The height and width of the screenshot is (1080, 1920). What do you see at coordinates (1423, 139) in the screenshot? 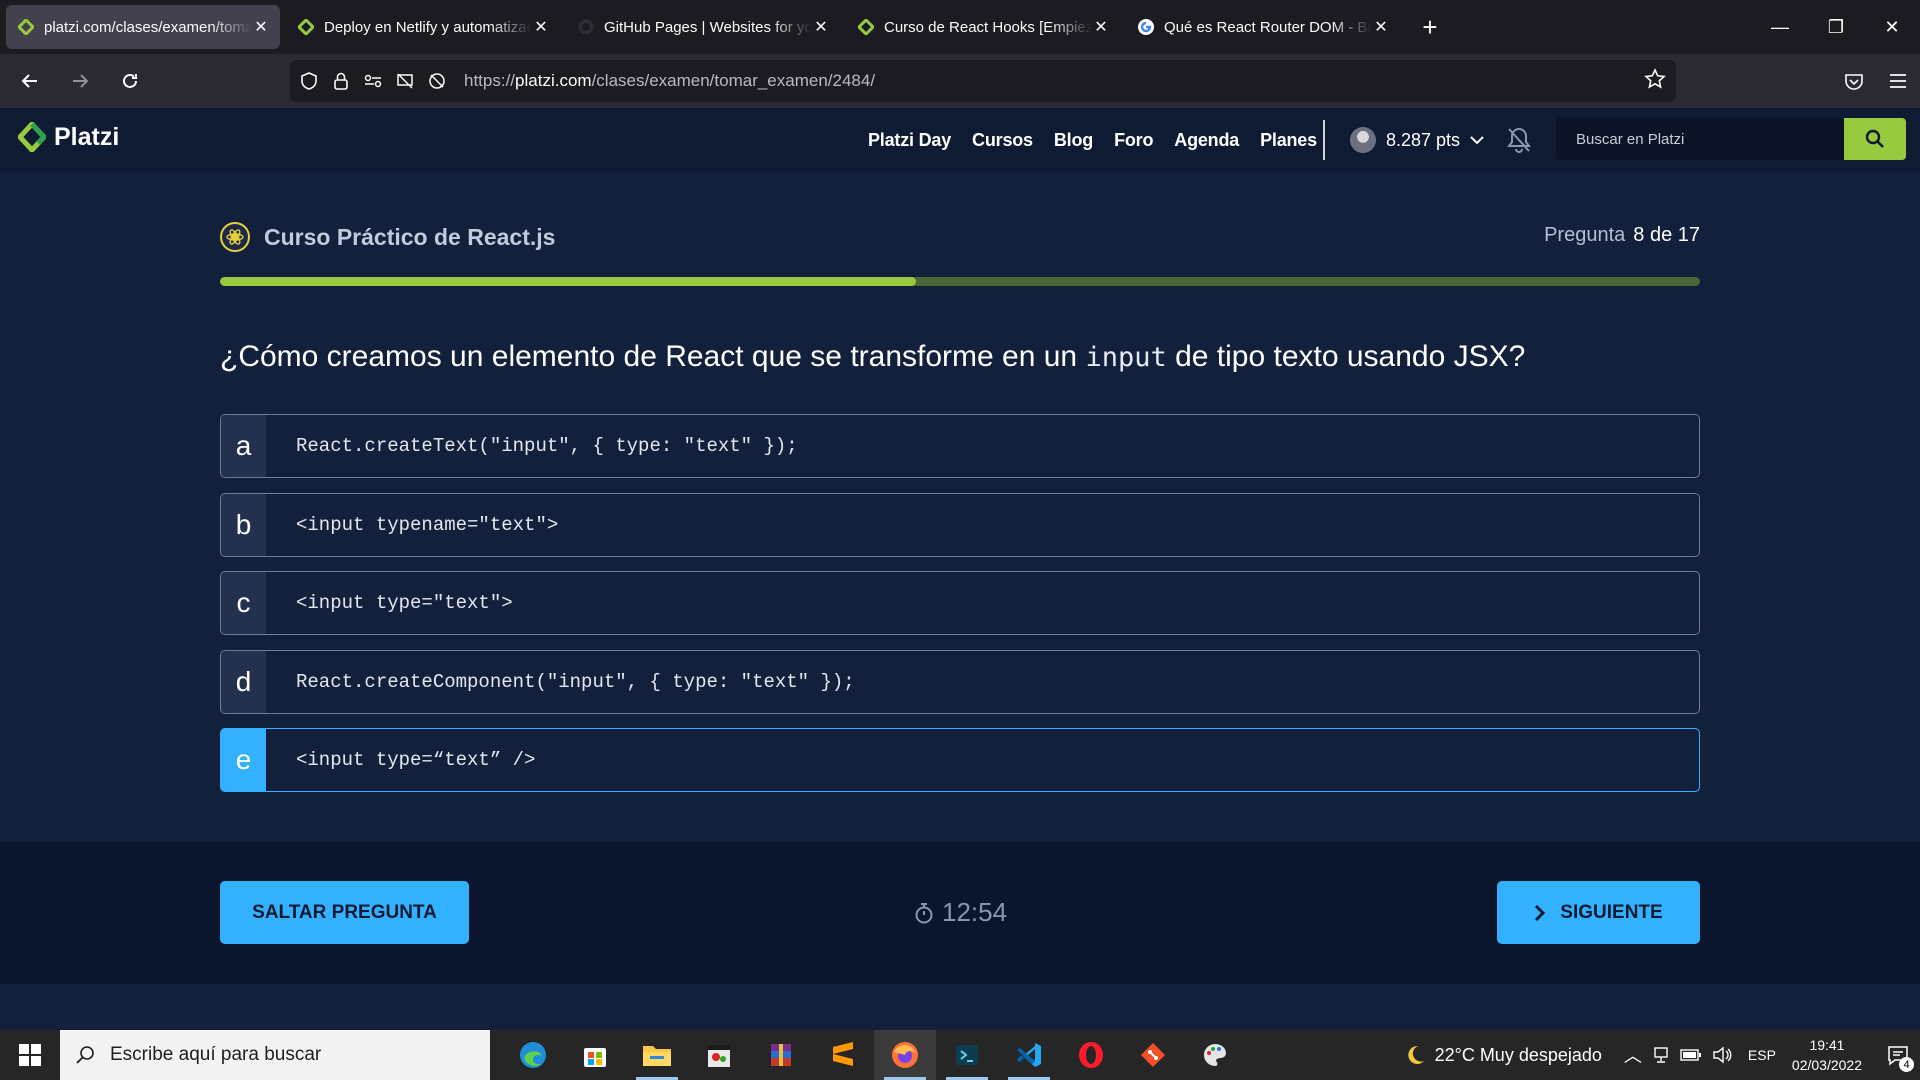
I see `points-text: 8.287 pts` at bounding box center [1423, 139].